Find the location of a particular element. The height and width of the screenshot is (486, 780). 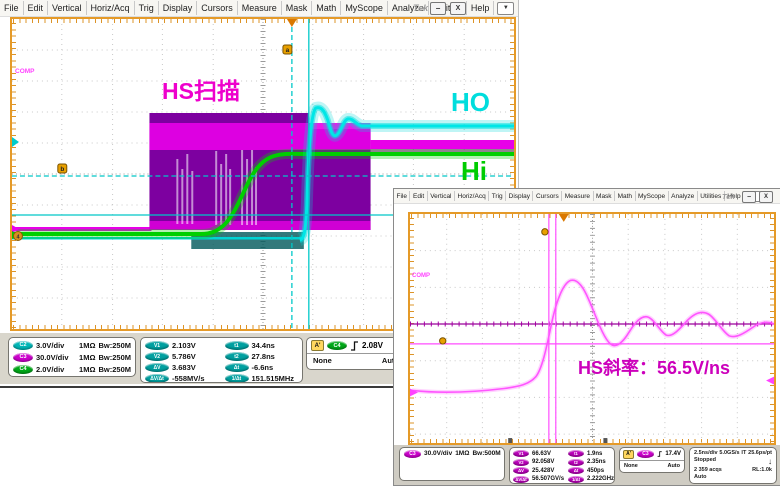

menu-item: Analyze is located at coordinates (683, 196).